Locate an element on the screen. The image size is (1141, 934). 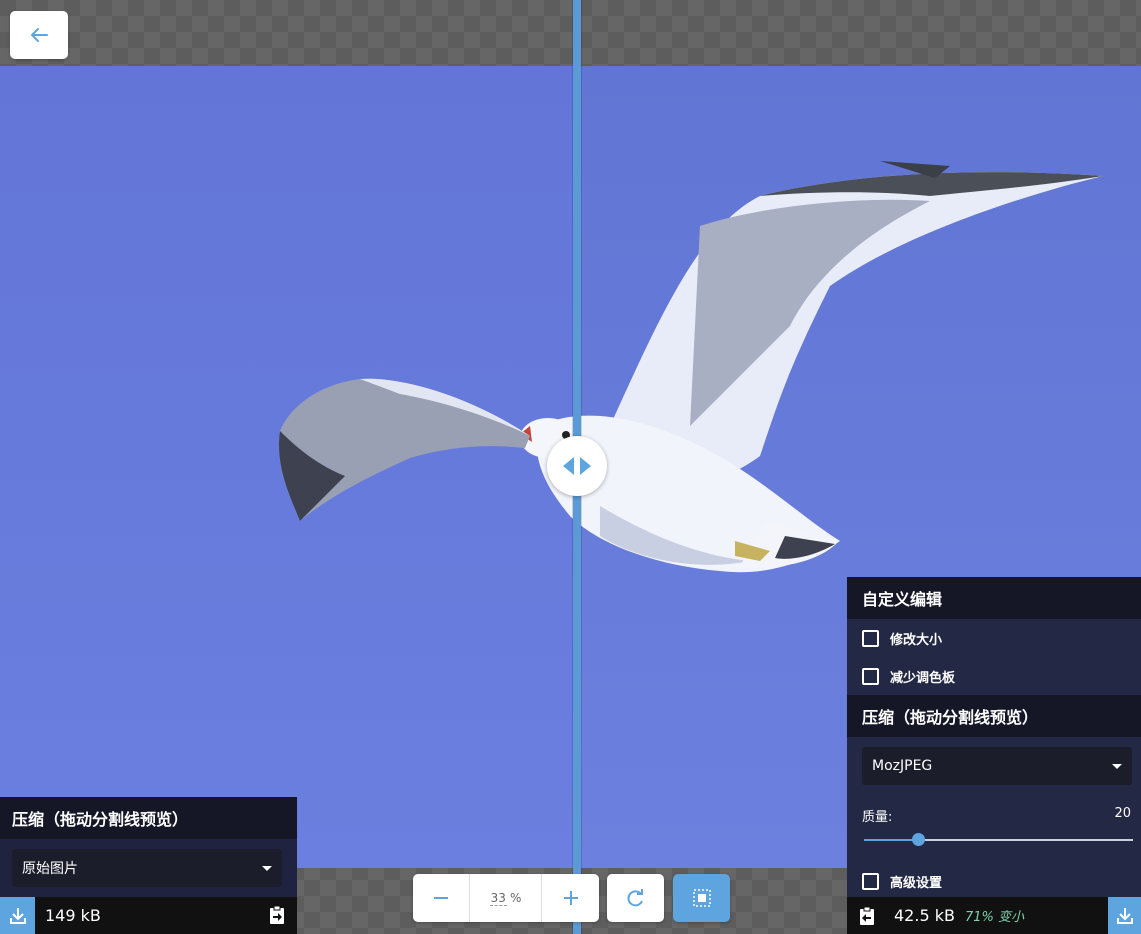
quality-label: 质量: is located at coordinates (877, 817).